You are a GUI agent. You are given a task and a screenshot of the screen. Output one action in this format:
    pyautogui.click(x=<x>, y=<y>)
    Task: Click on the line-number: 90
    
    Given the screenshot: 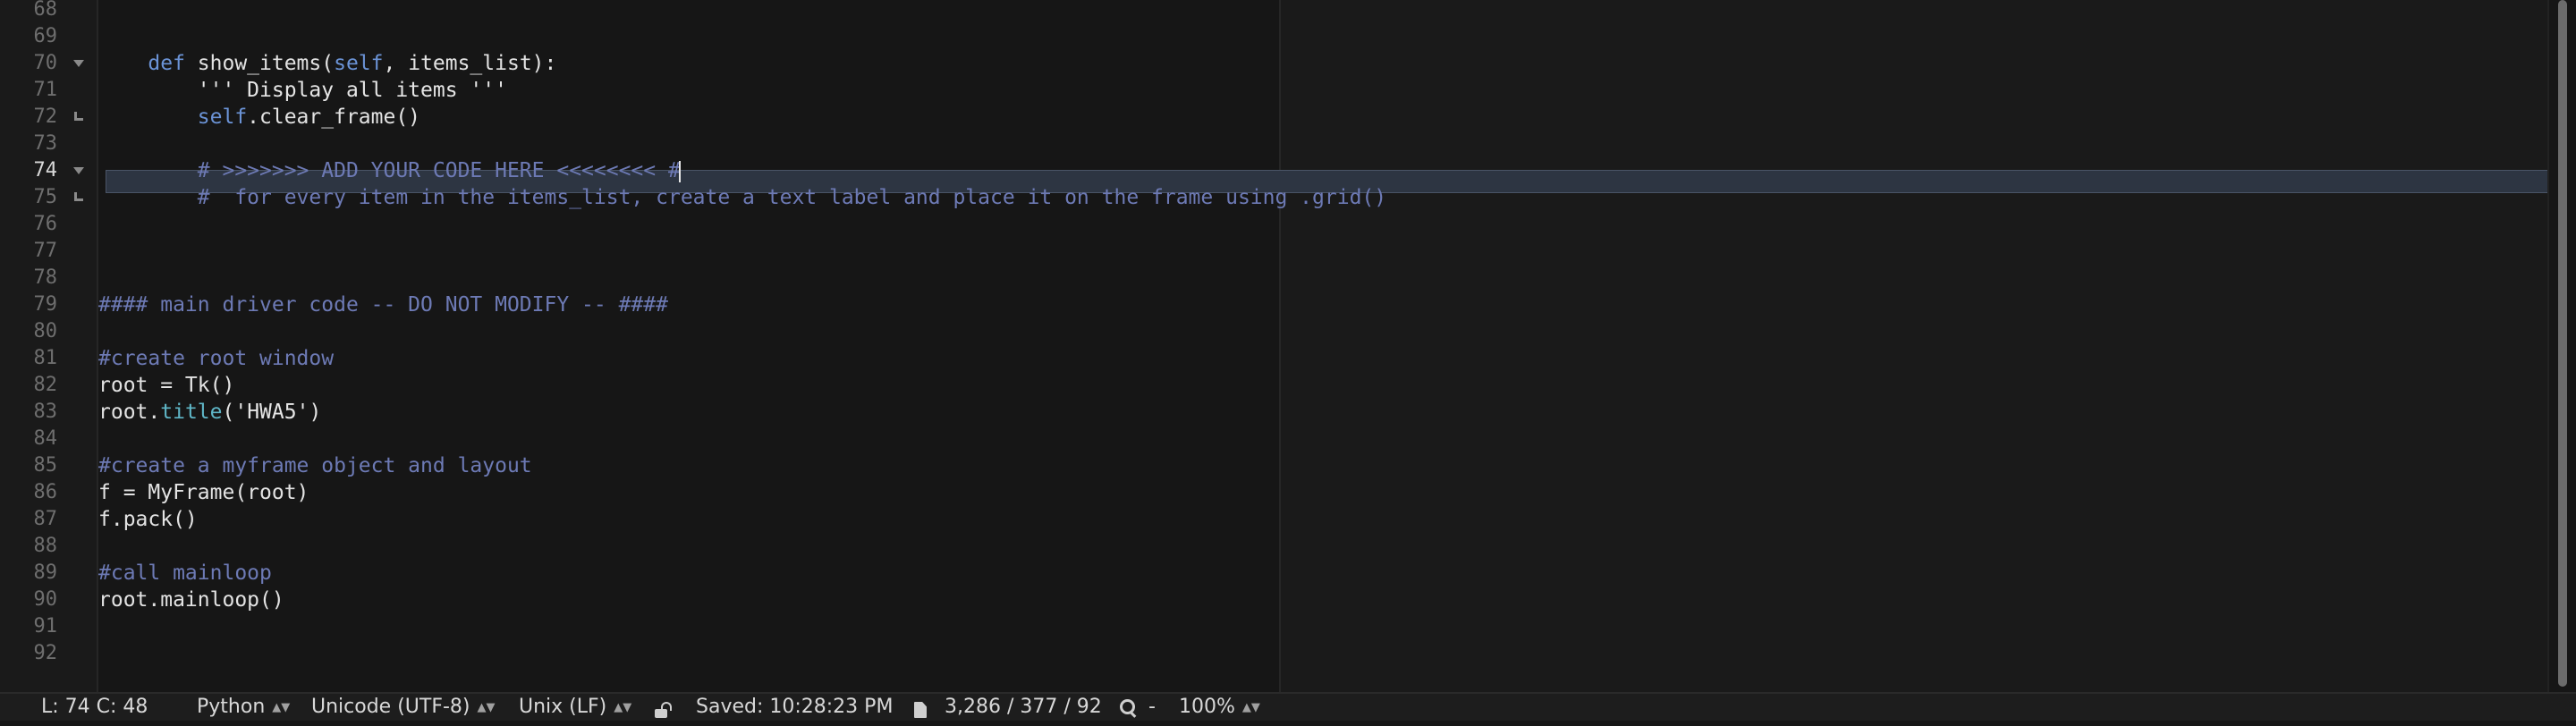 What is the action you would take?
    pyautogui.click(x=48, y=600)
    